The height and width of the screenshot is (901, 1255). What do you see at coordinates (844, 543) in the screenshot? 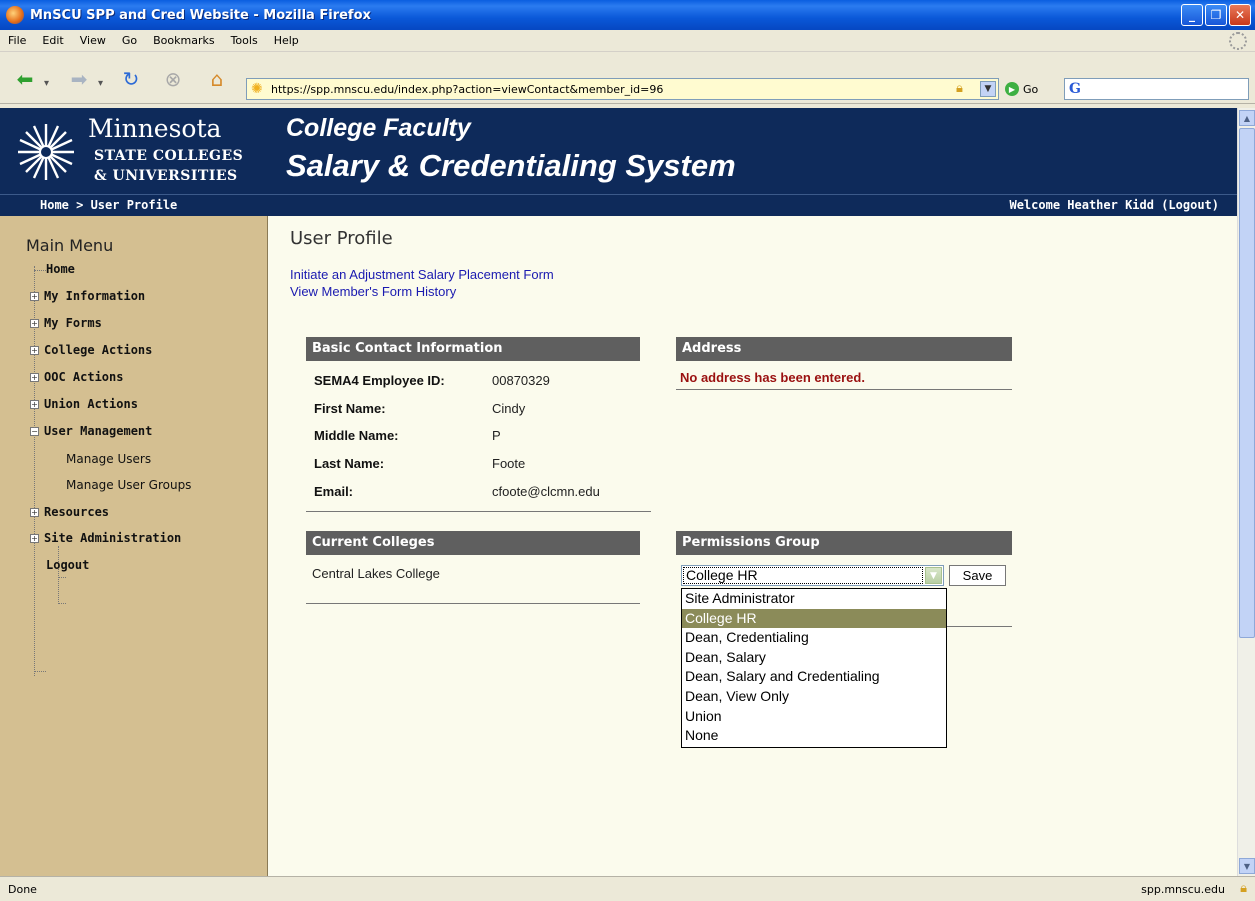
I see `permissions-group-heading: Permissions Group` at bounding box center [844, 543].